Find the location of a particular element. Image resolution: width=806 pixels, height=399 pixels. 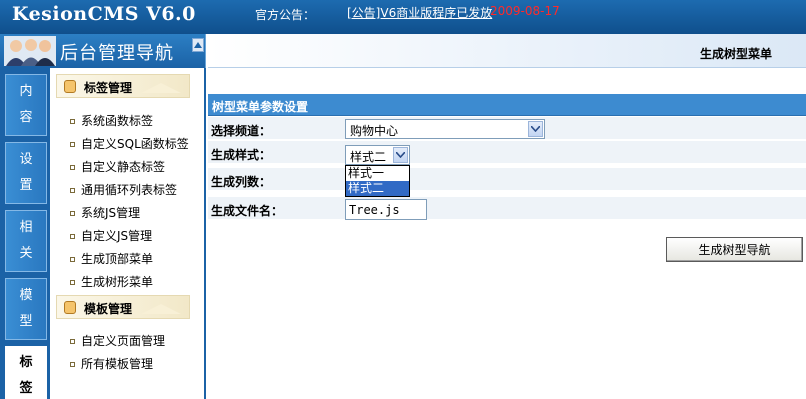

vertical-tab-column: 内 容 设 置 相 关 模 型 标 签 is located at coordinates (25, 233).